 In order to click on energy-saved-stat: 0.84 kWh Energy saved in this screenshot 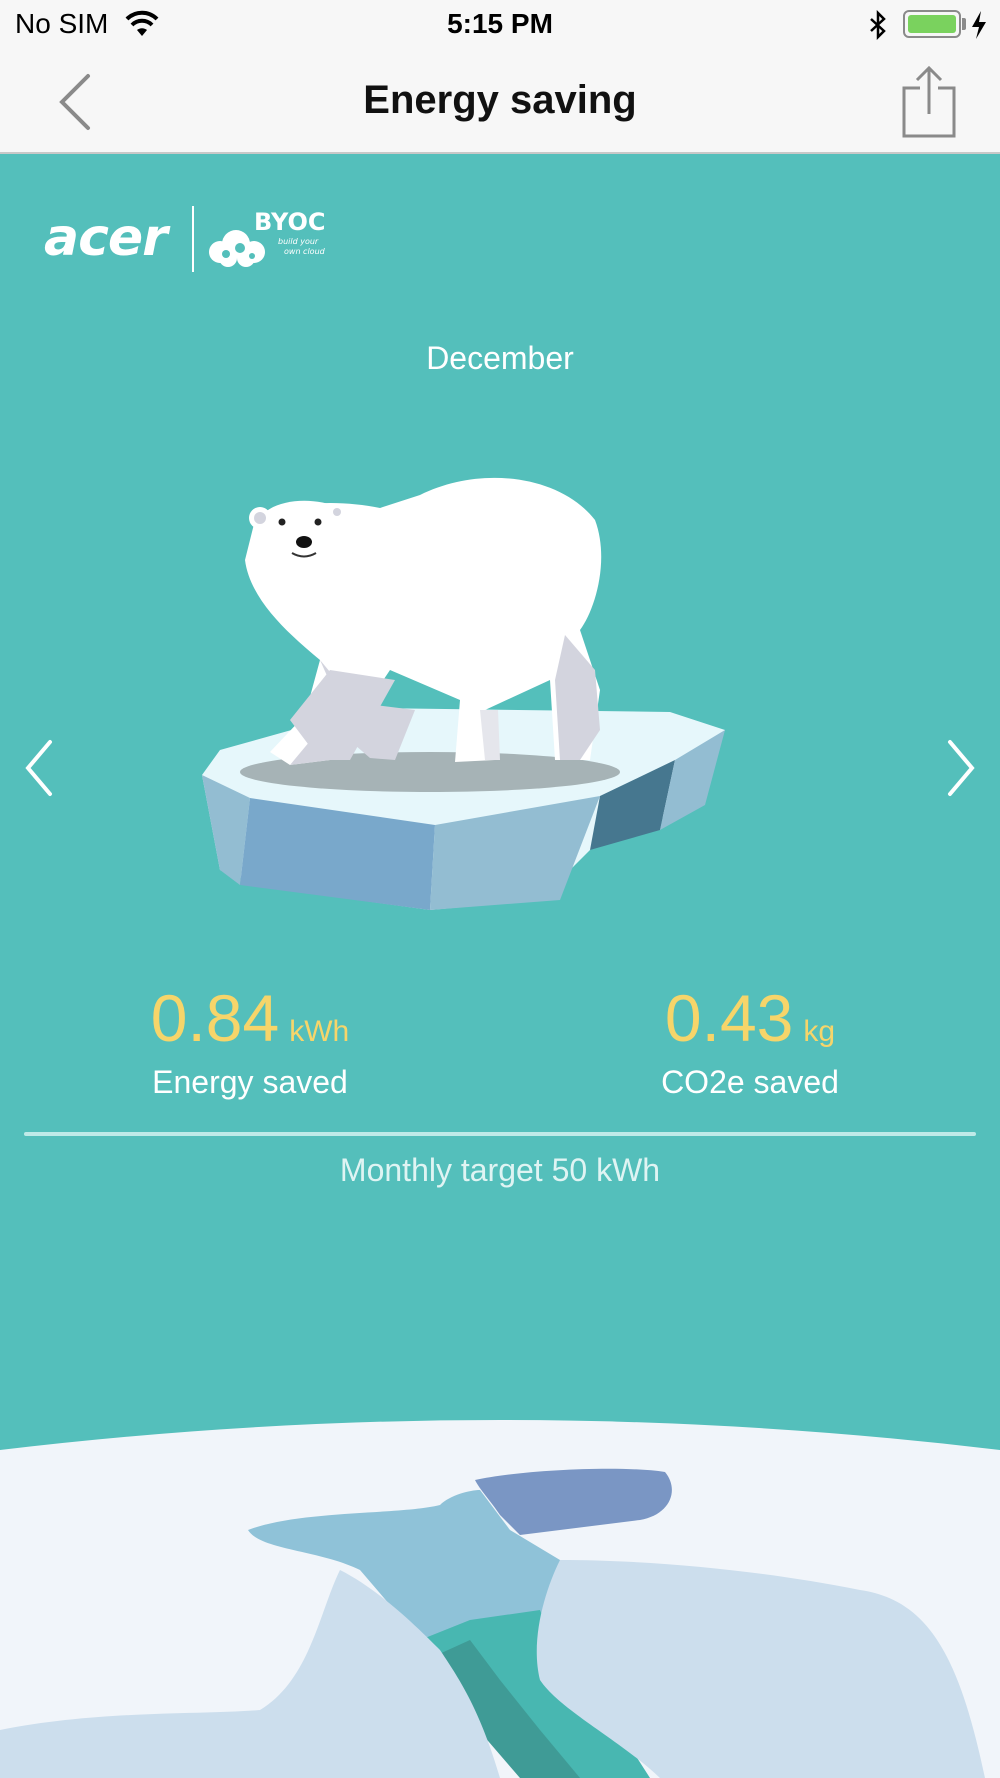, I will do `click(250, 1040)`.